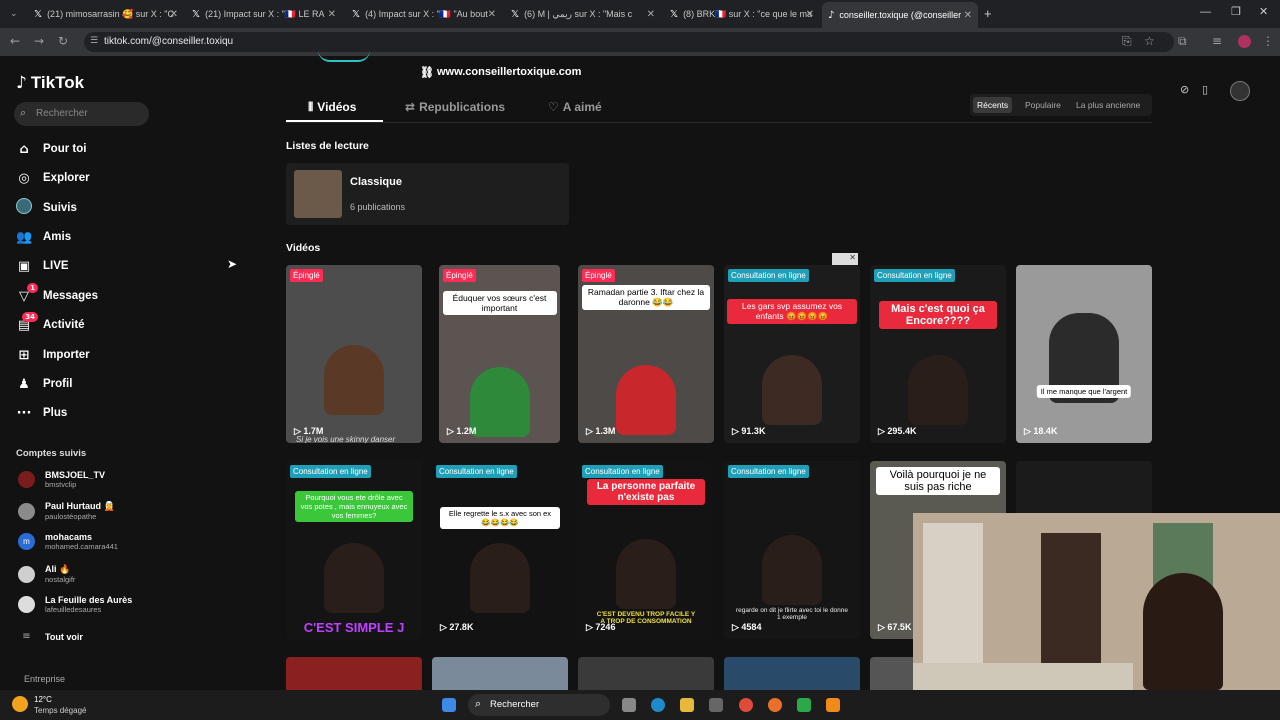 The height and width of the screenshot is (720, 1280). Describe the element at coordinates (449, 705) in the screenshot. I see `windows-start-icon` at that location.